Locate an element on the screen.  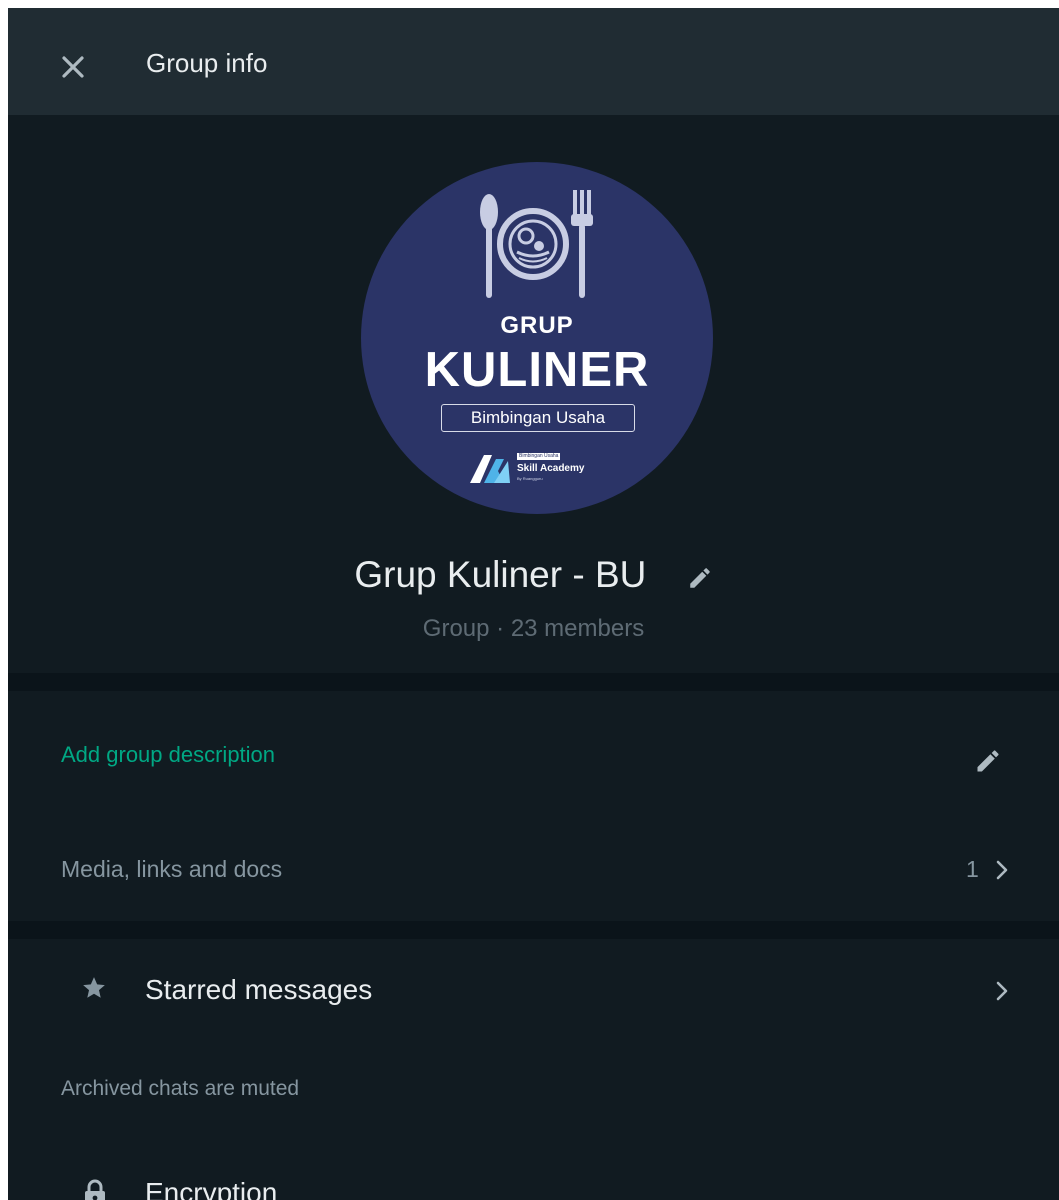
add-group-description-link: Add group description is located at coordinates (168, 755).